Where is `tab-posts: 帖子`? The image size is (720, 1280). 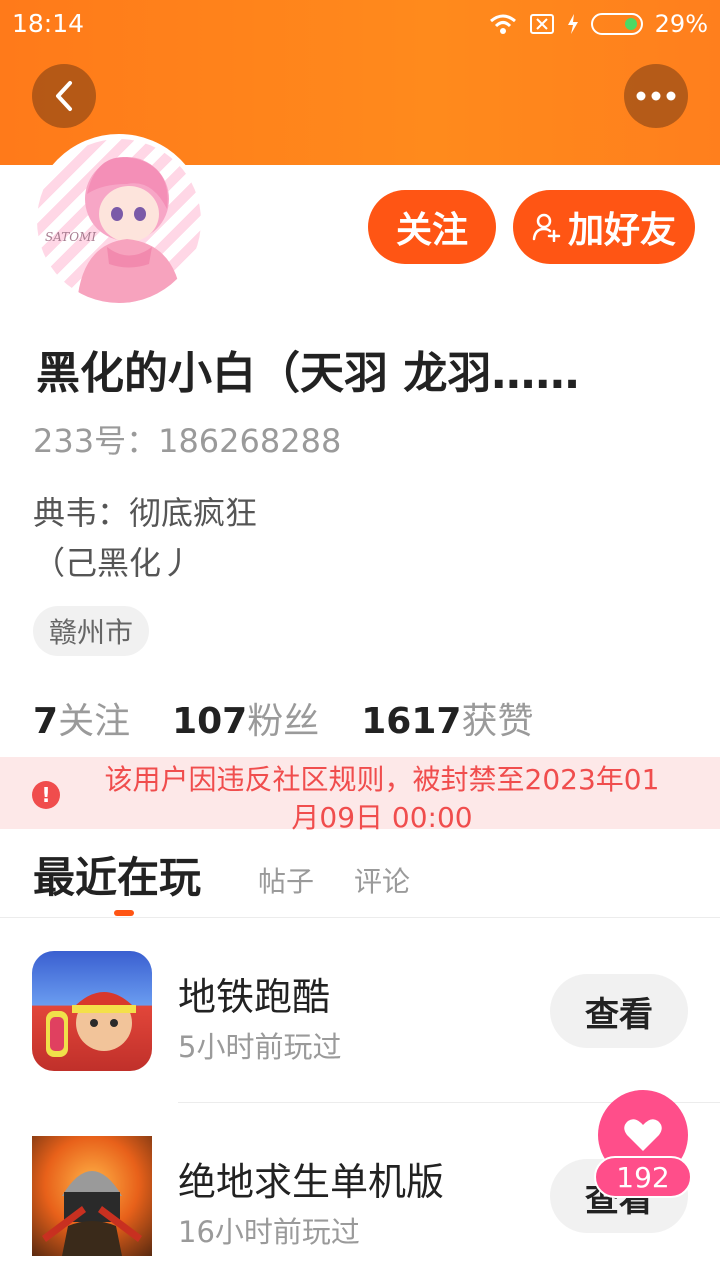 tab-posts: 帖子 is located at coordinates (286, 880).